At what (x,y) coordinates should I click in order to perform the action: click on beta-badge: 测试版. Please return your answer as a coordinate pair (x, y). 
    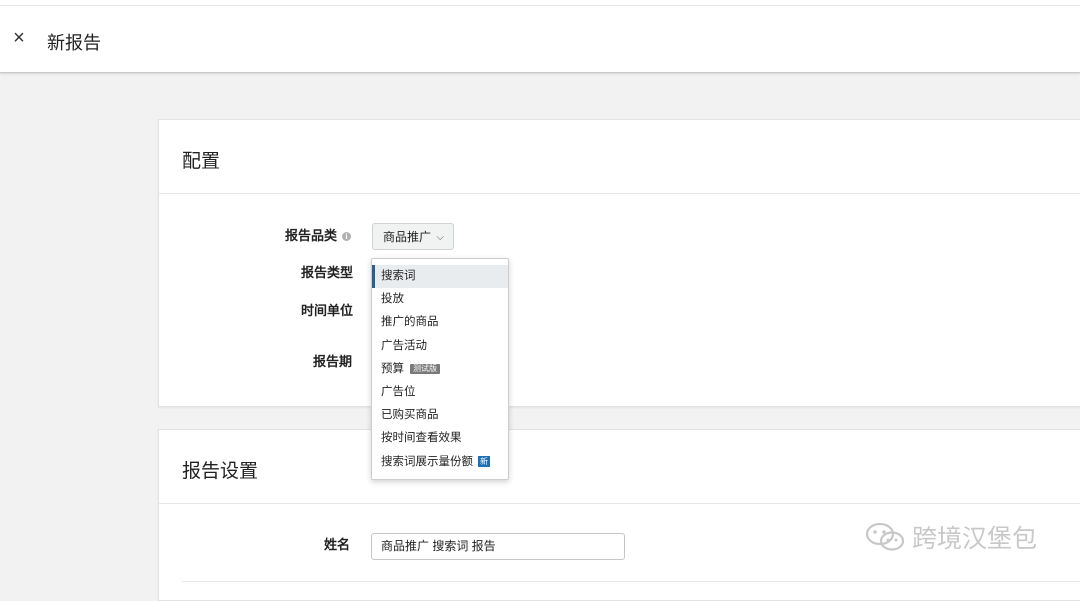
    Looking at the image, I should click on (425, 368).